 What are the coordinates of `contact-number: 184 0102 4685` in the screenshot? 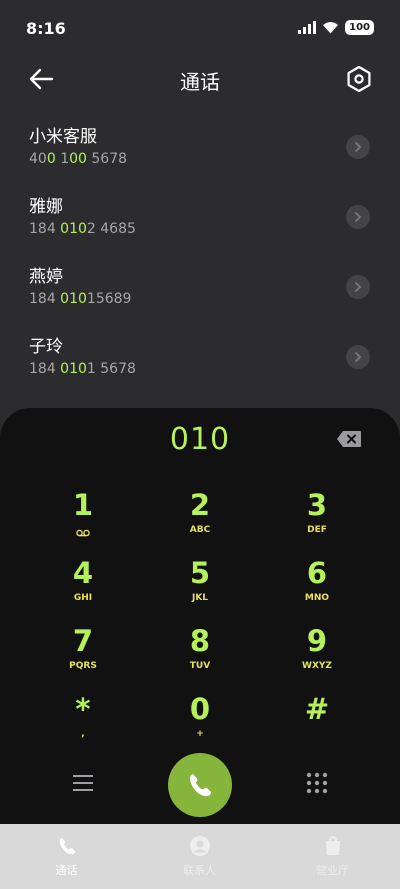 It's located at (82, 229).